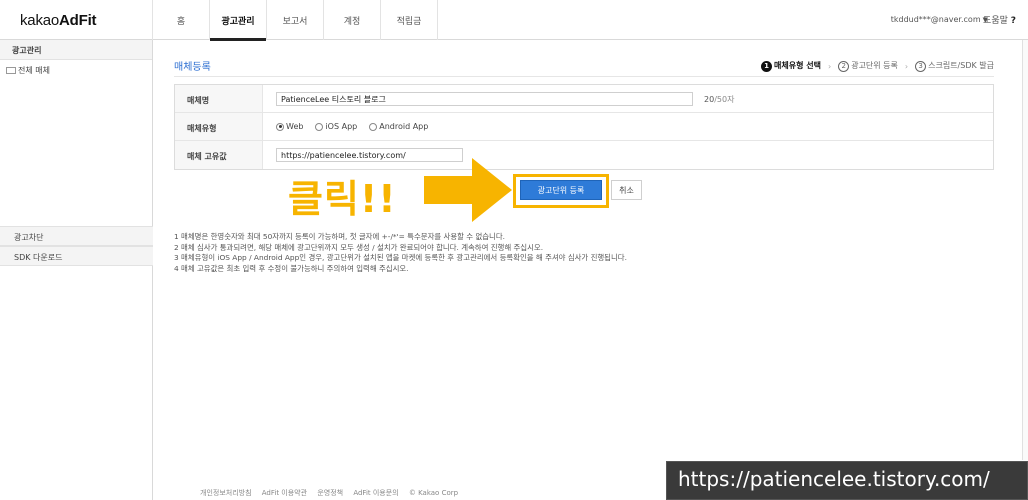 Image resolution: width=1028 pixels, height=500 pixels. I want to click on tab-ad-management: 광고관리, so click(238, 20).